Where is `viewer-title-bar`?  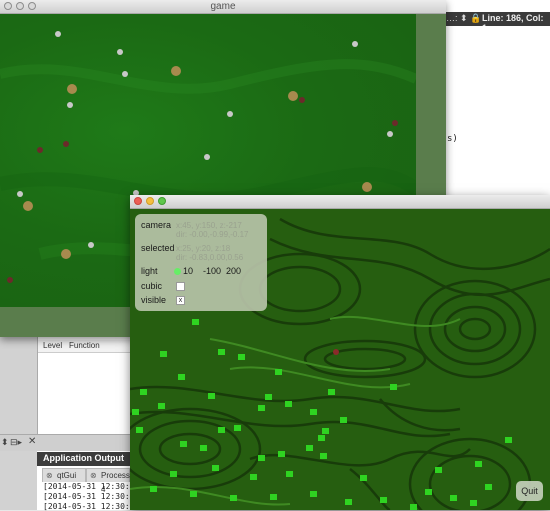 viewer-title-bar is located at coordinates (340, 202).